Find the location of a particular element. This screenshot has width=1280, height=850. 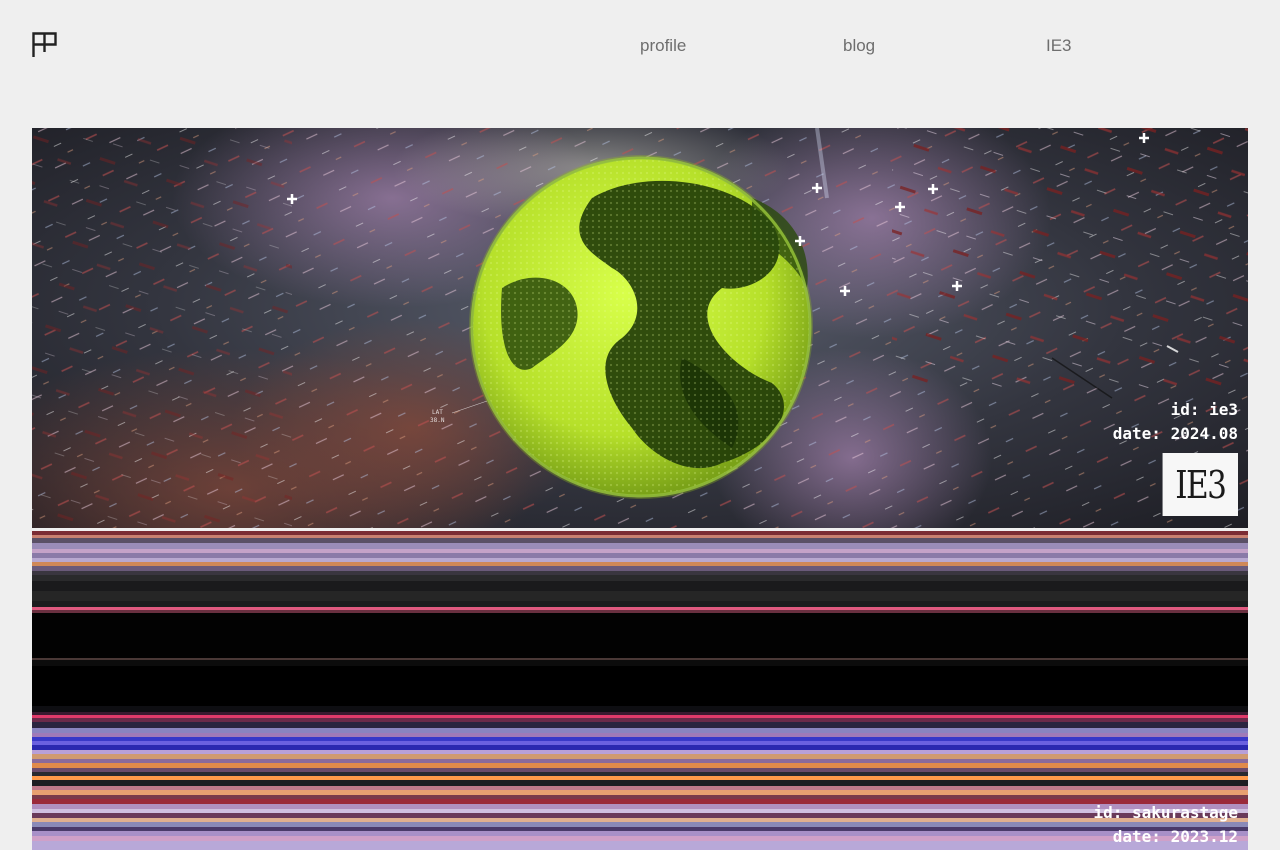

nav-link-profile: profile is located at coordinates (663, 46).